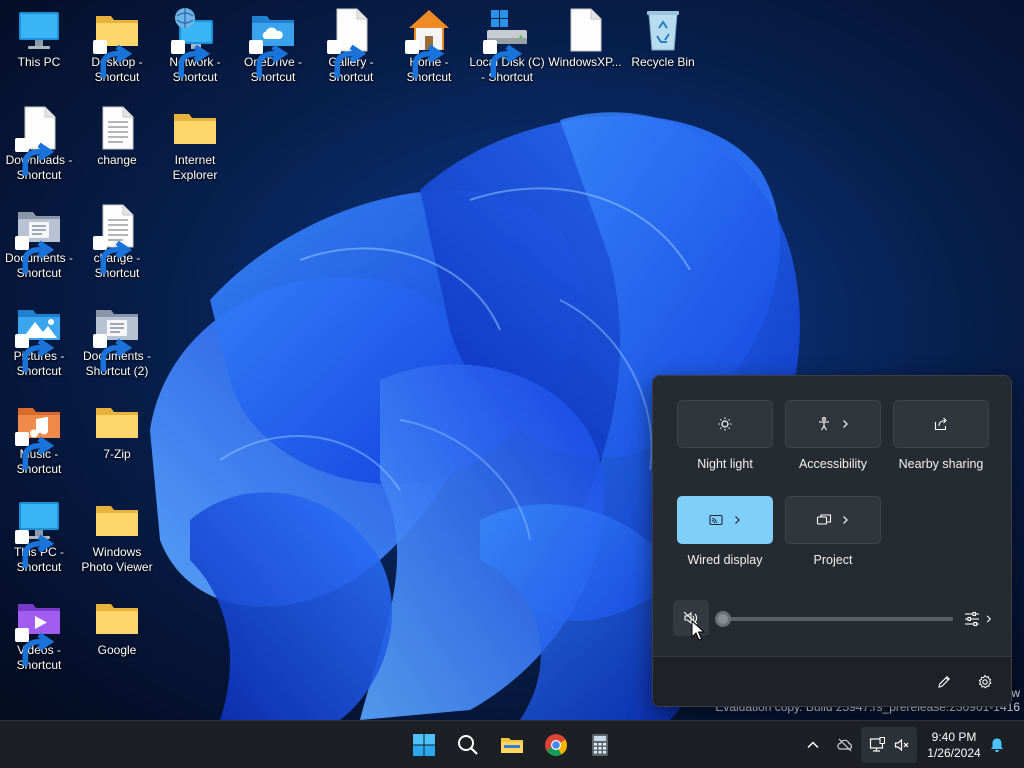 The width and height of the screenshot is (1024, 768). I want to click on desktop-icon: Gallery - Shortcut, so click(351, 46).